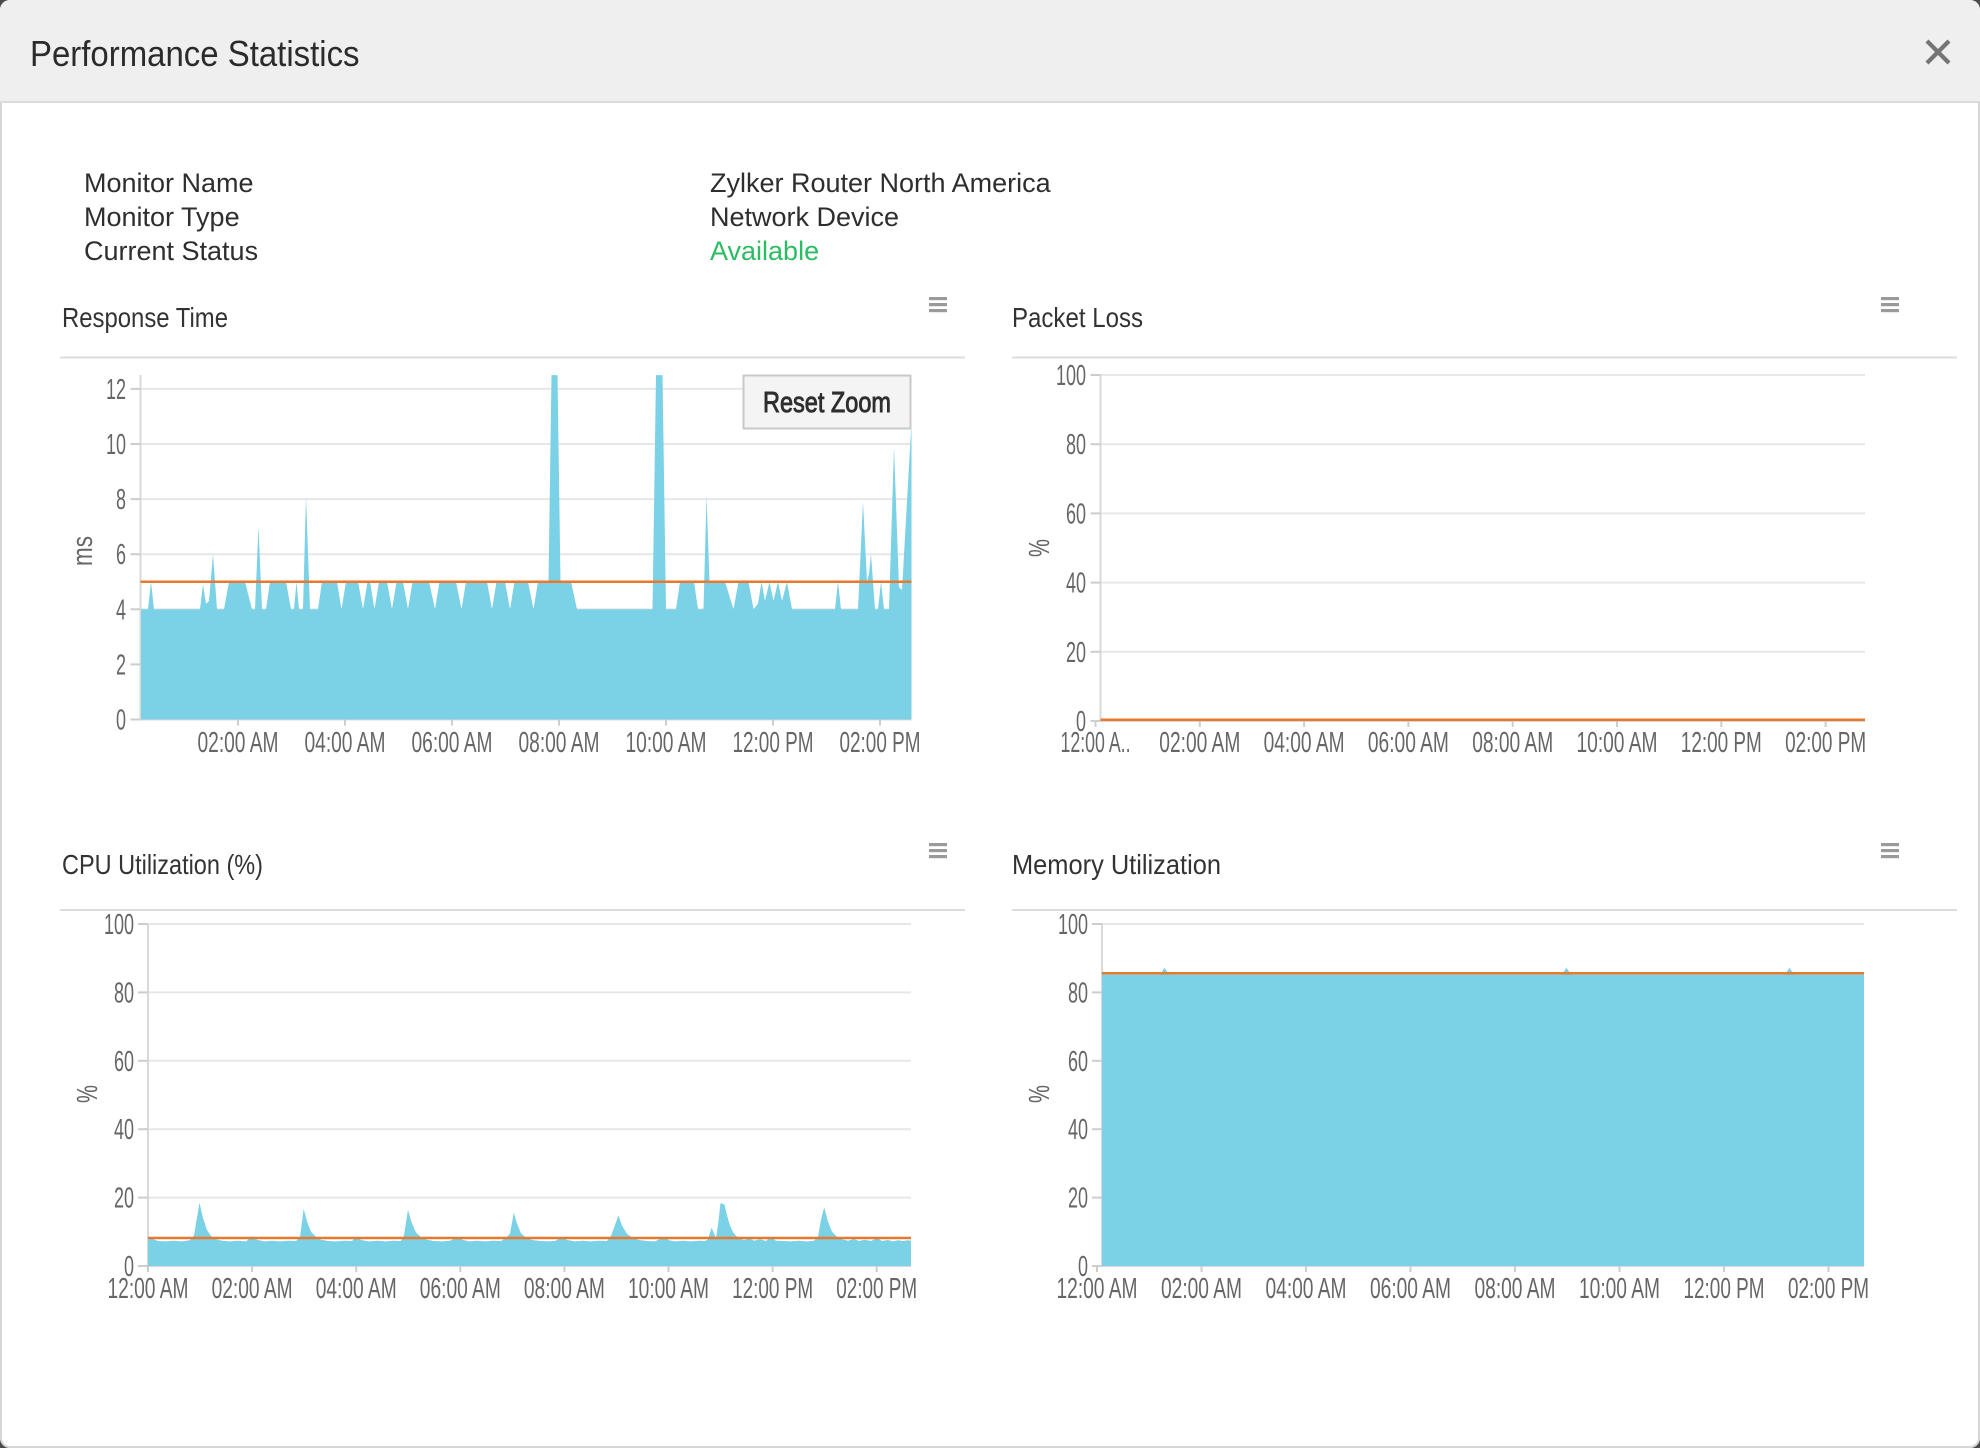  What do you see at coordinates (1077, 317) in the screenshot?
I see `svg-text: Packet Loss` at bounding box center [1077, 317].